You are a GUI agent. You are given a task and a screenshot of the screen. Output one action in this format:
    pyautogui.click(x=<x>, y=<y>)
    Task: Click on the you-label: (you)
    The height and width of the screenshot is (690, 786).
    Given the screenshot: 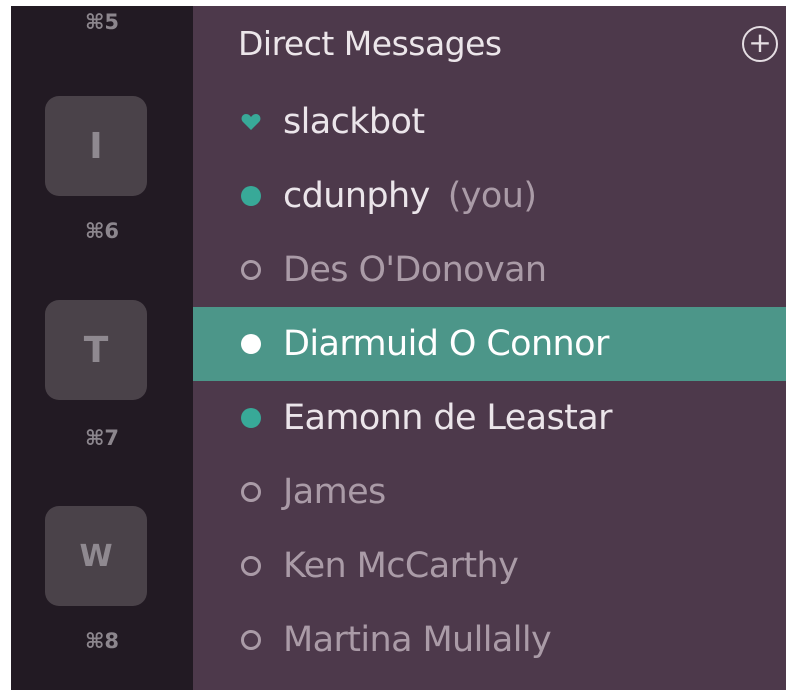 What is the action you would take?
    pyautogui.click(x=492, y=196)
    